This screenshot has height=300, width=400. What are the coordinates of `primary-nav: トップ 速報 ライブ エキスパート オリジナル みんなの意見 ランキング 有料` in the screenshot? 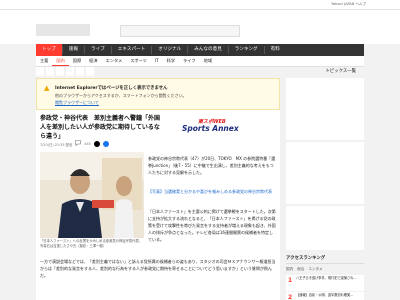 It's located at (200, 50).